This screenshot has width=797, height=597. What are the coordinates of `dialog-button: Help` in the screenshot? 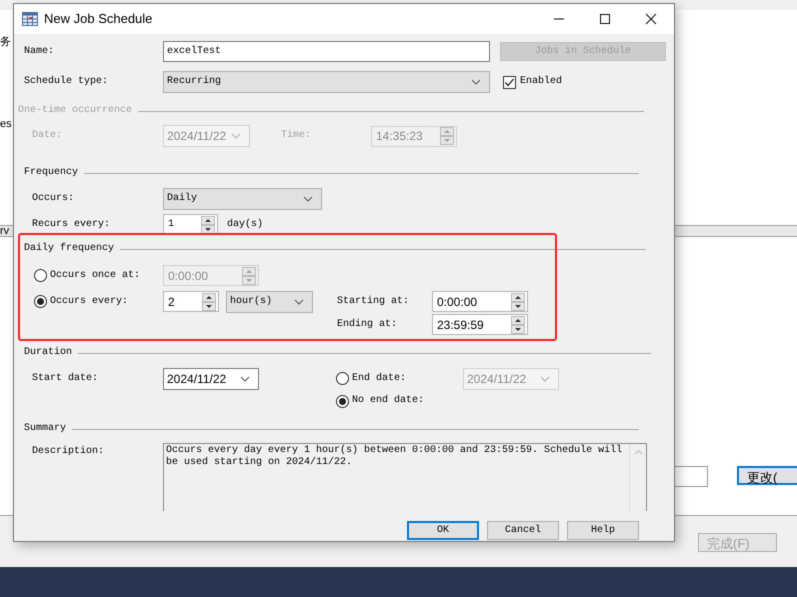 It's located at (603, 530).